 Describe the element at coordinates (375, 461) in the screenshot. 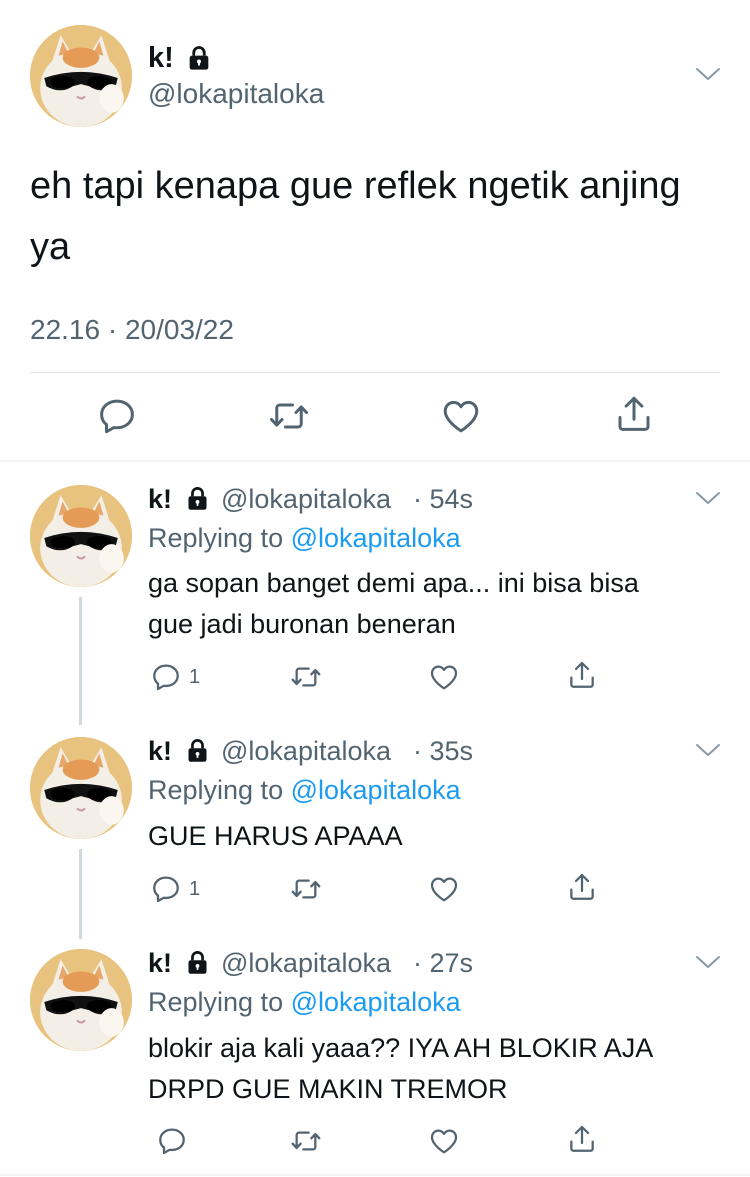

I see `section-divider` at that location.